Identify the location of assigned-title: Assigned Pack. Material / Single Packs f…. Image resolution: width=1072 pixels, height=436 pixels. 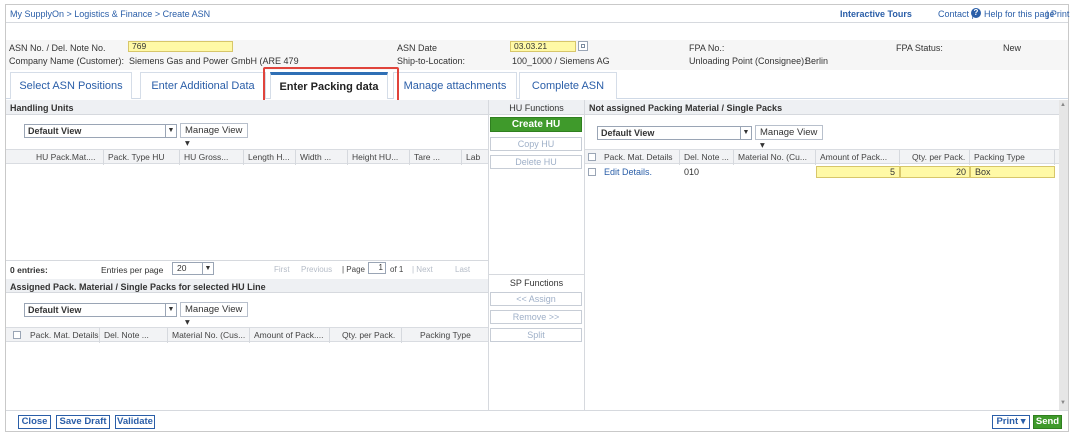
(138, 287).